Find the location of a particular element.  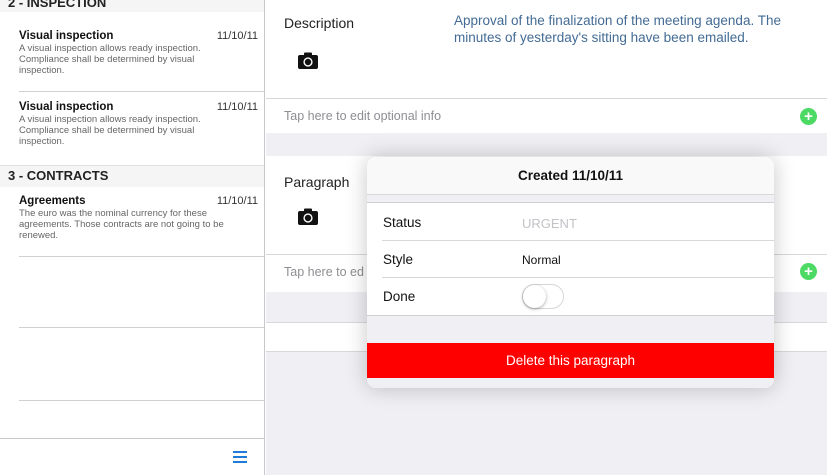

optional-info-row: Tap here to edit optional info + is located at coordinates (546, 115).